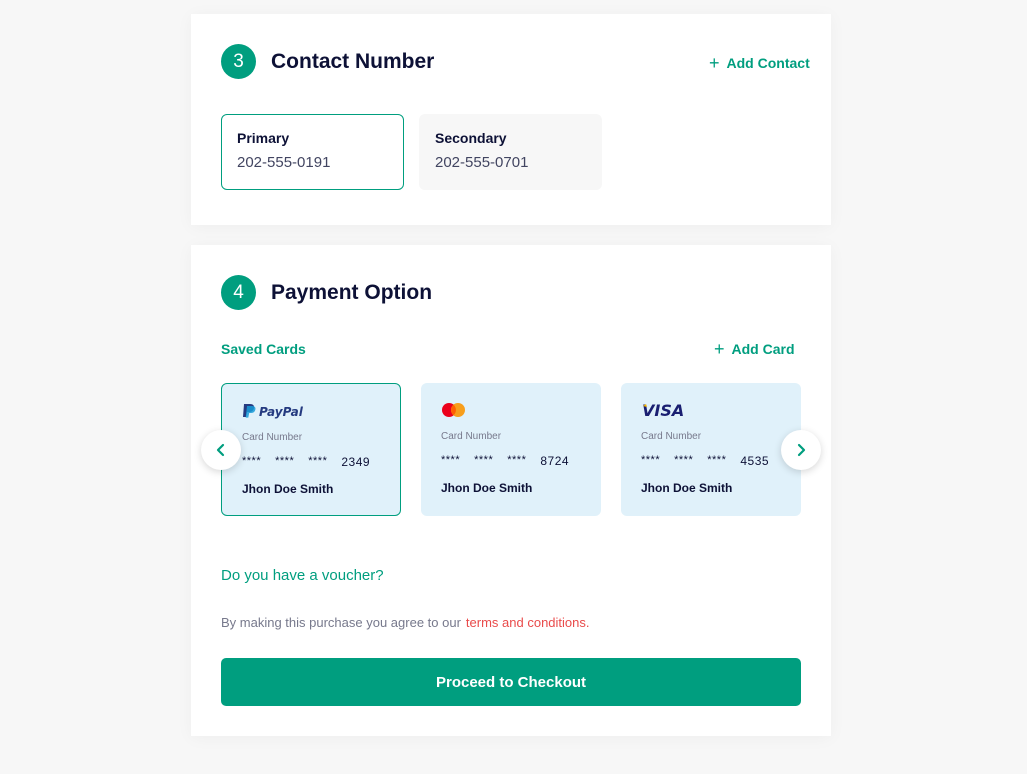 Image resolution: width=1027 pixels, height=774 pixels. Describe the element at coordinates (311, 411) in the screenshot. I see `paypal-logo-icon: PayPal` at that location.